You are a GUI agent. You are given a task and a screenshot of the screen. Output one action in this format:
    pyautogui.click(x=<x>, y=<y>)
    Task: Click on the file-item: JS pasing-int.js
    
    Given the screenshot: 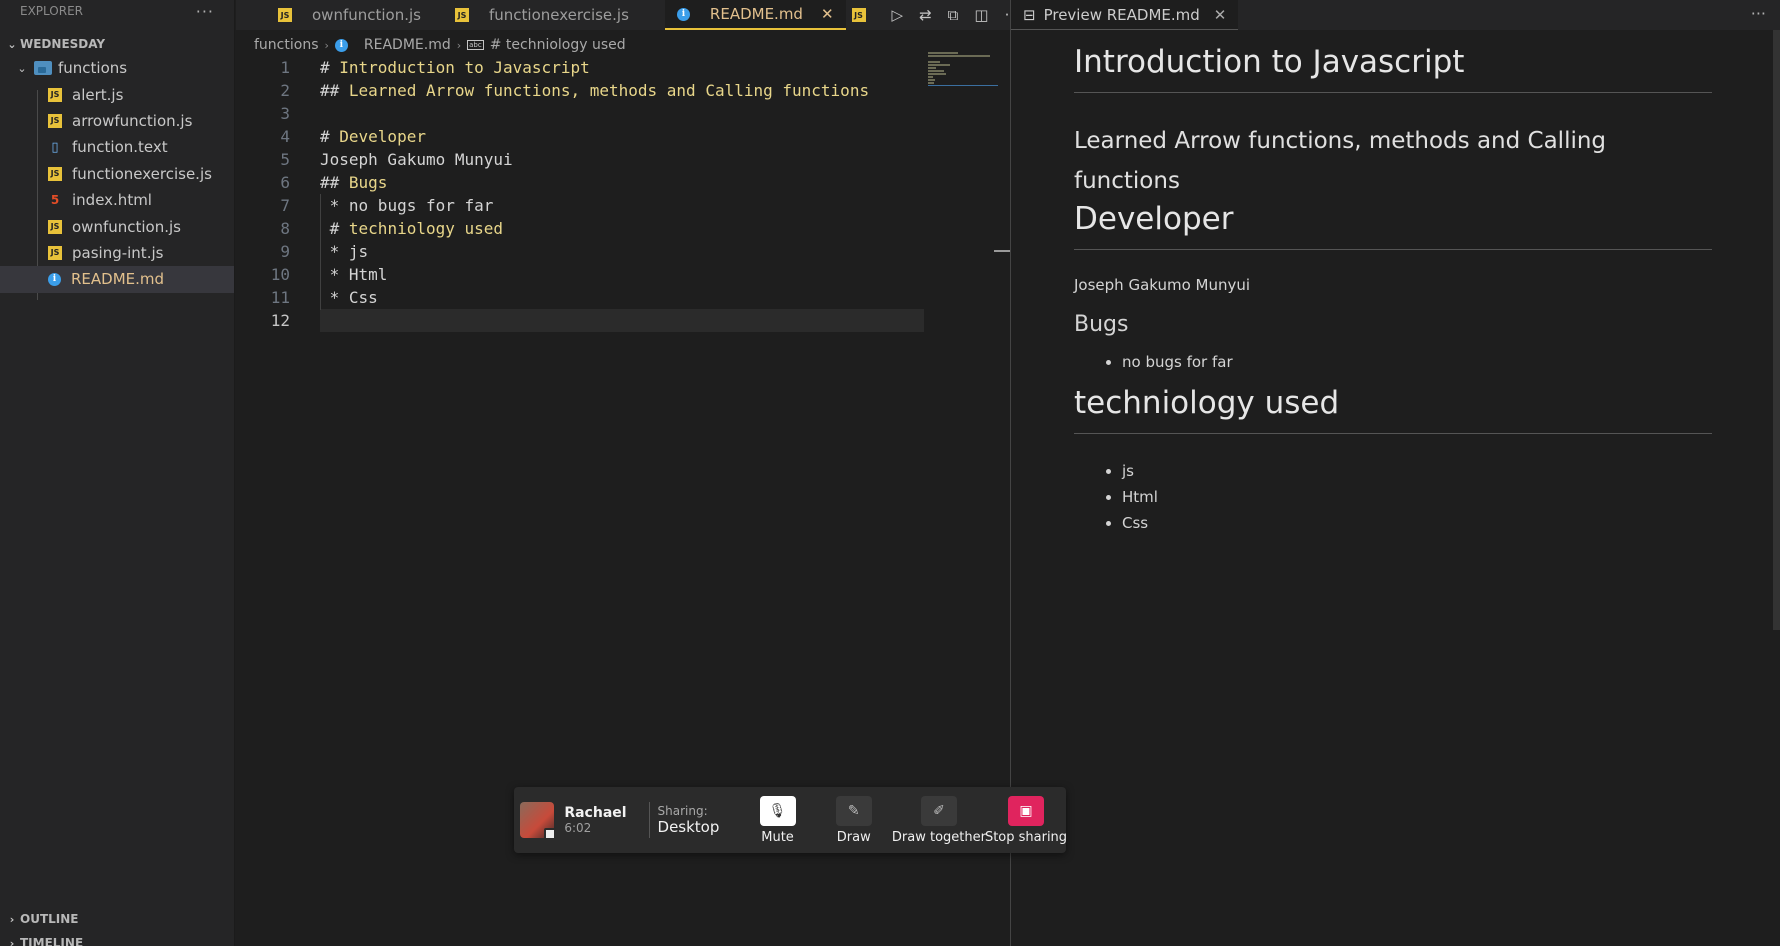 What is the action you would take?
    pyautogui.click(x=117, y=253)
    